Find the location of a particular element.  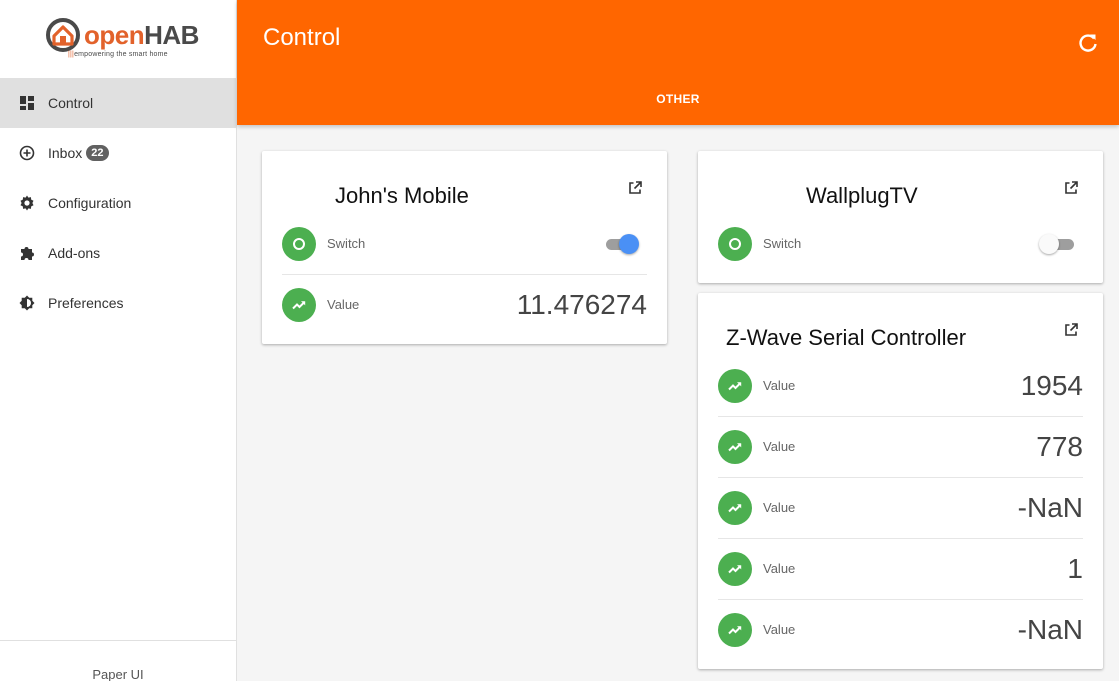

value-row: Value 11.476274 is located at coordinates (464, 304).